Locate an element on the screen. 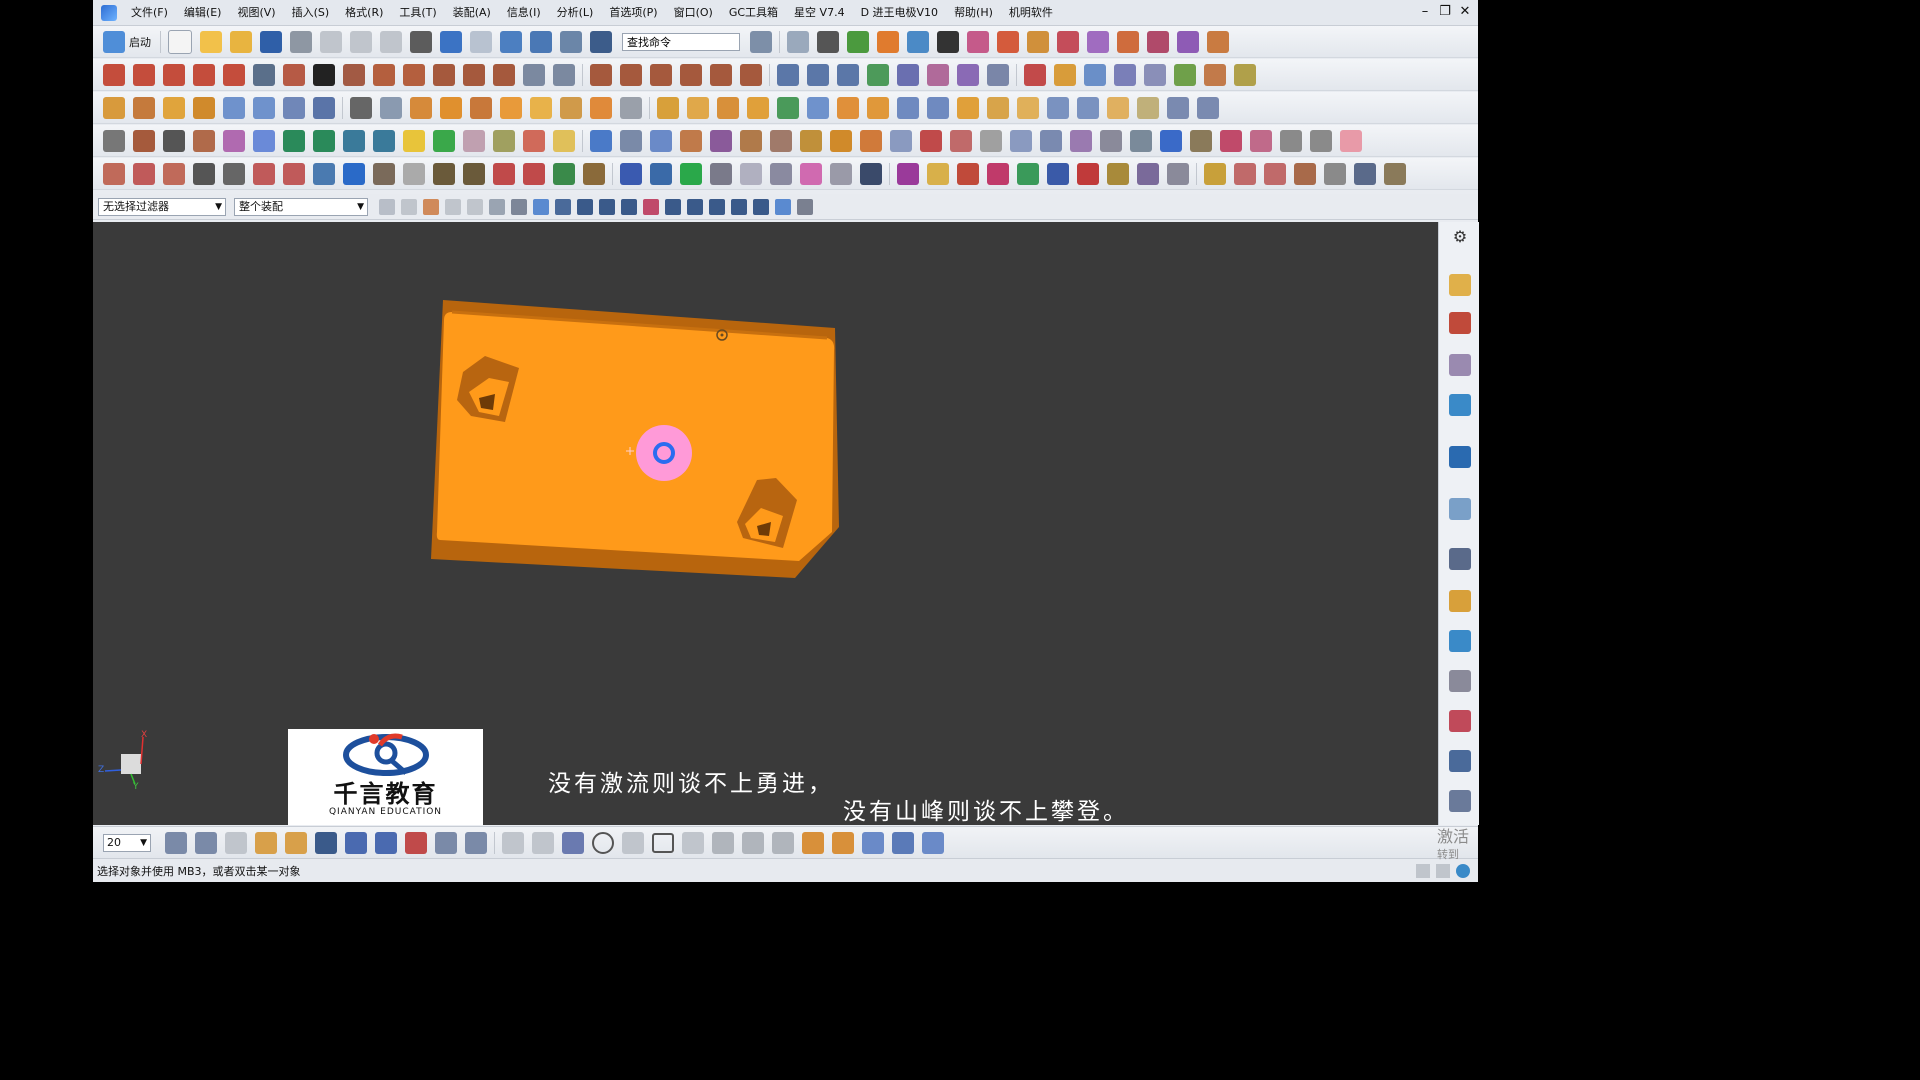  split-icon is located at coordinates (504, 173).